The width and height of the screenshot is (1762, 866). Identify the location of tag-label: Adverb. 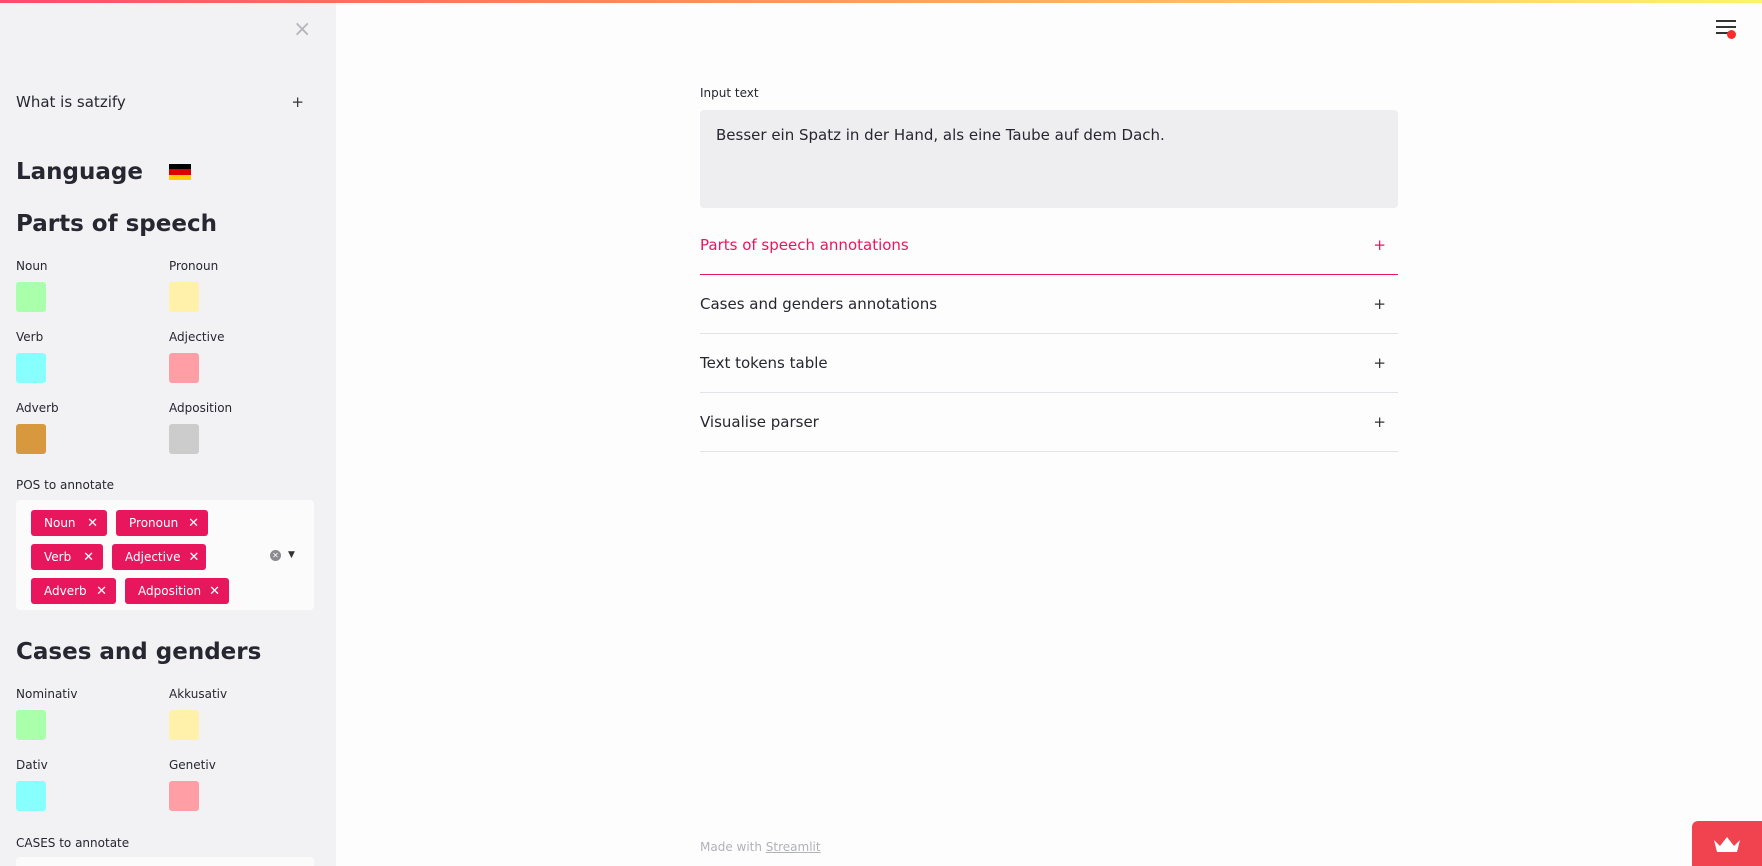
(65, 591).